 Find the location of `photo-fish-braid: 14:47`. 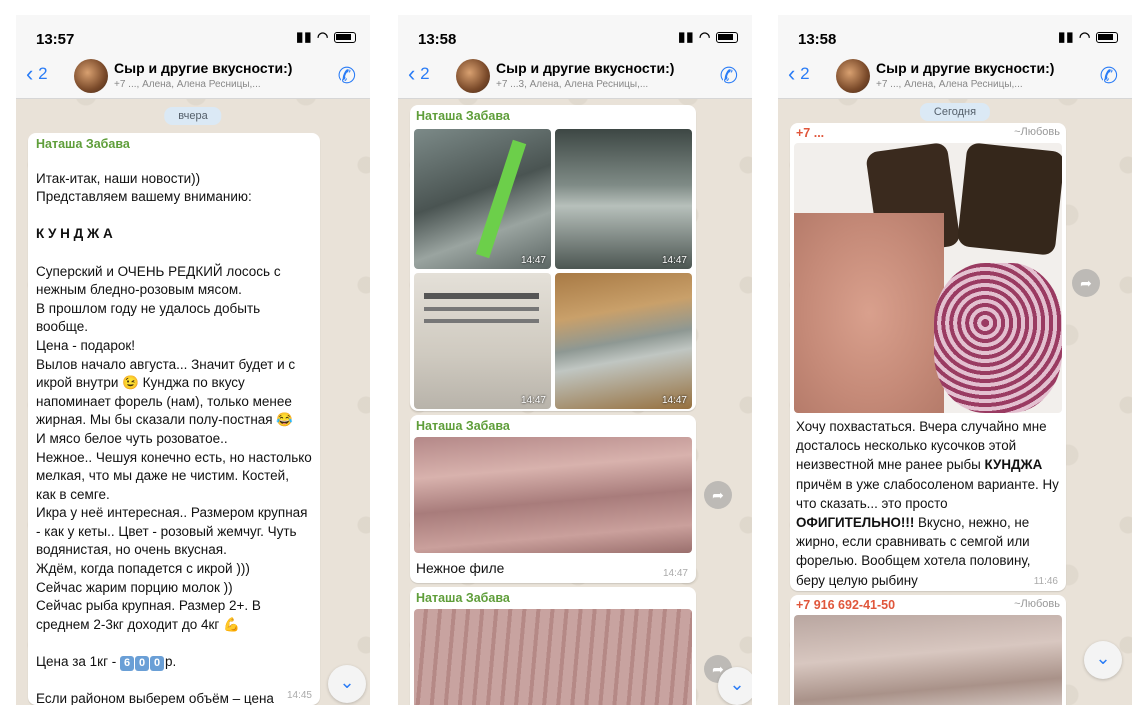

photo-fish-braid: 14:47 is located at coordinates (623, 199).